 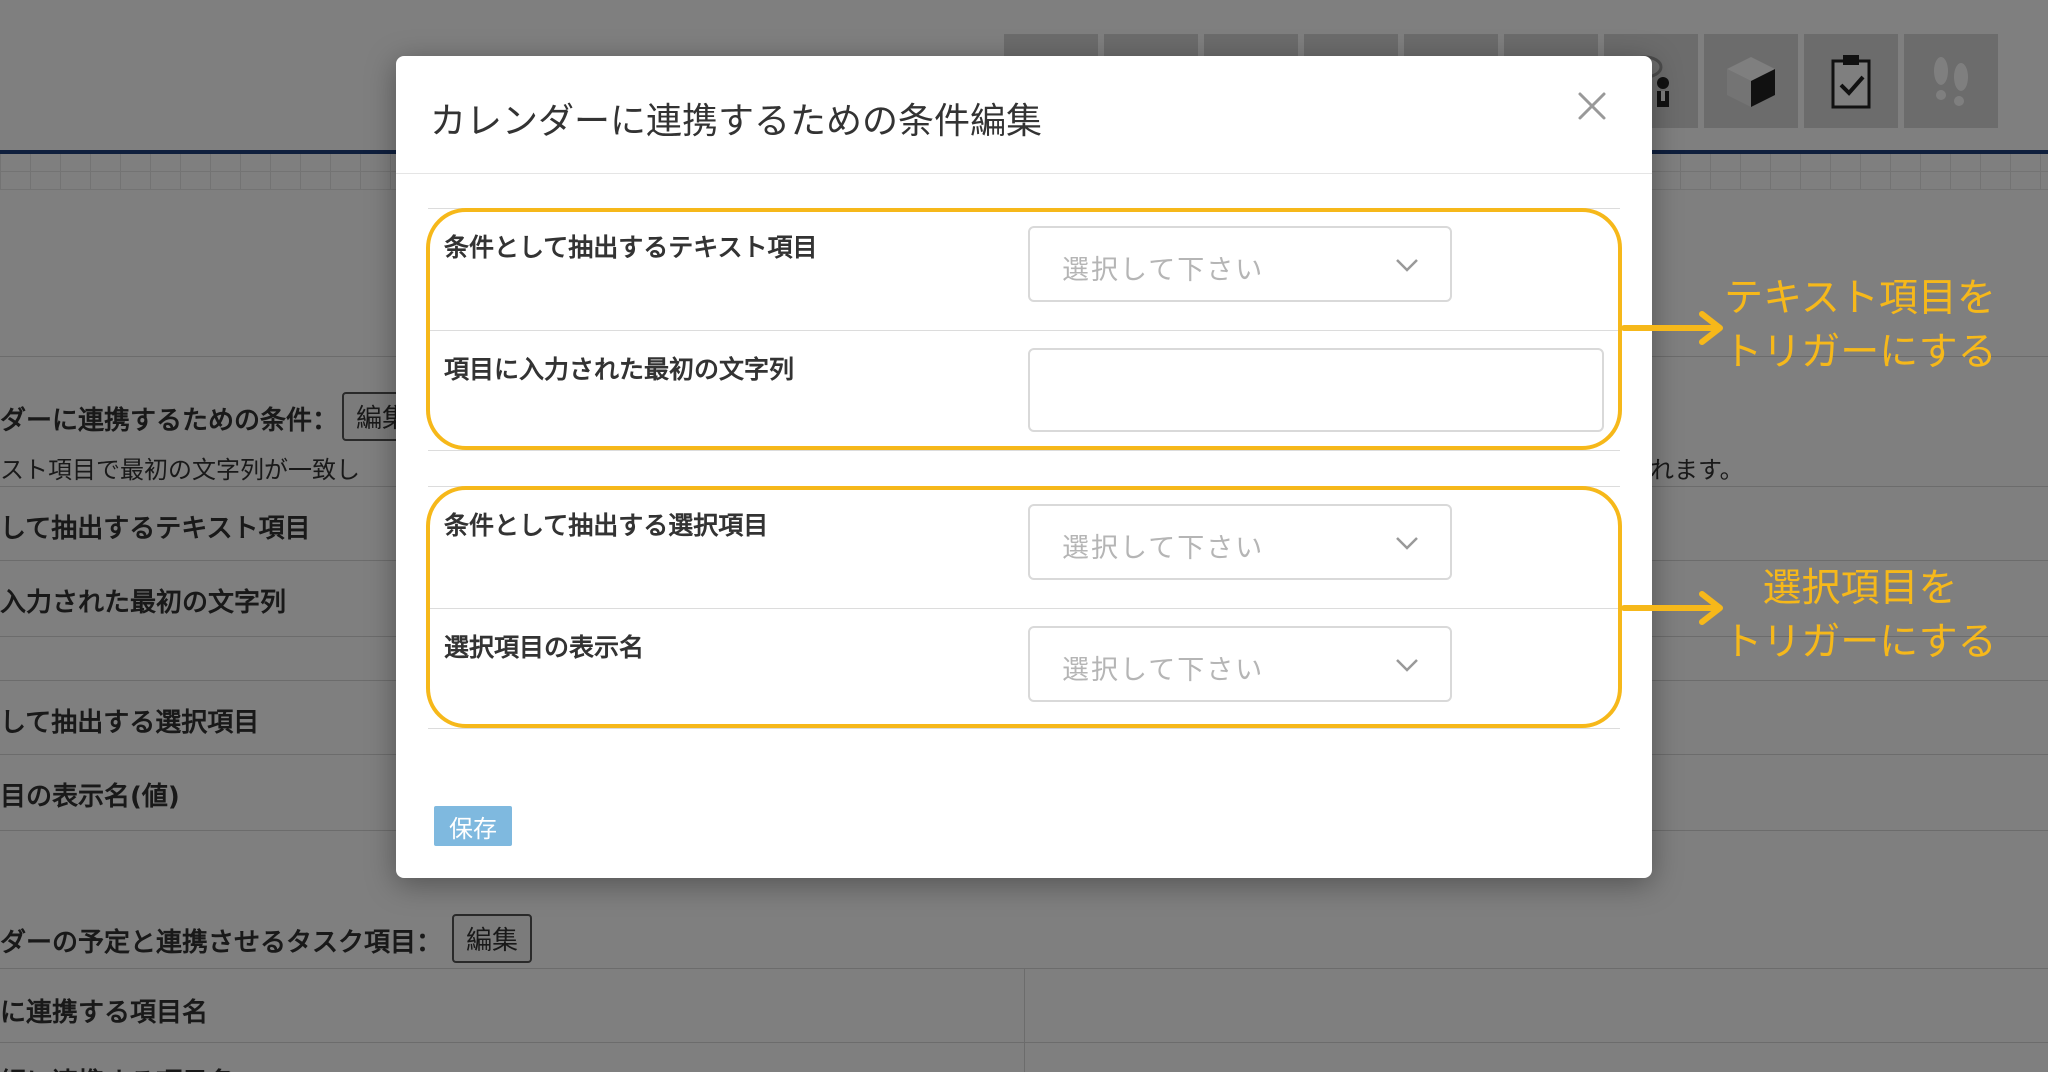 I want to click on select-trigger-annotation: 選択項目を トリガーにする, so click(x=1860, y=616).